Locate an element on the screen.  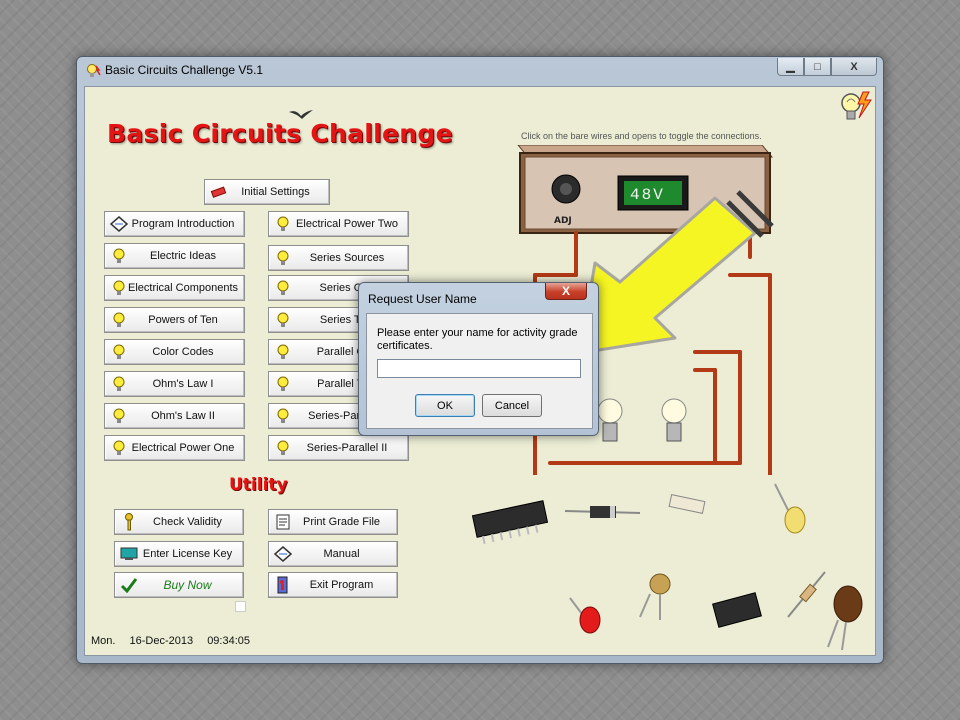
dialog-title: Request User Name is located at coordinates (422, 299).